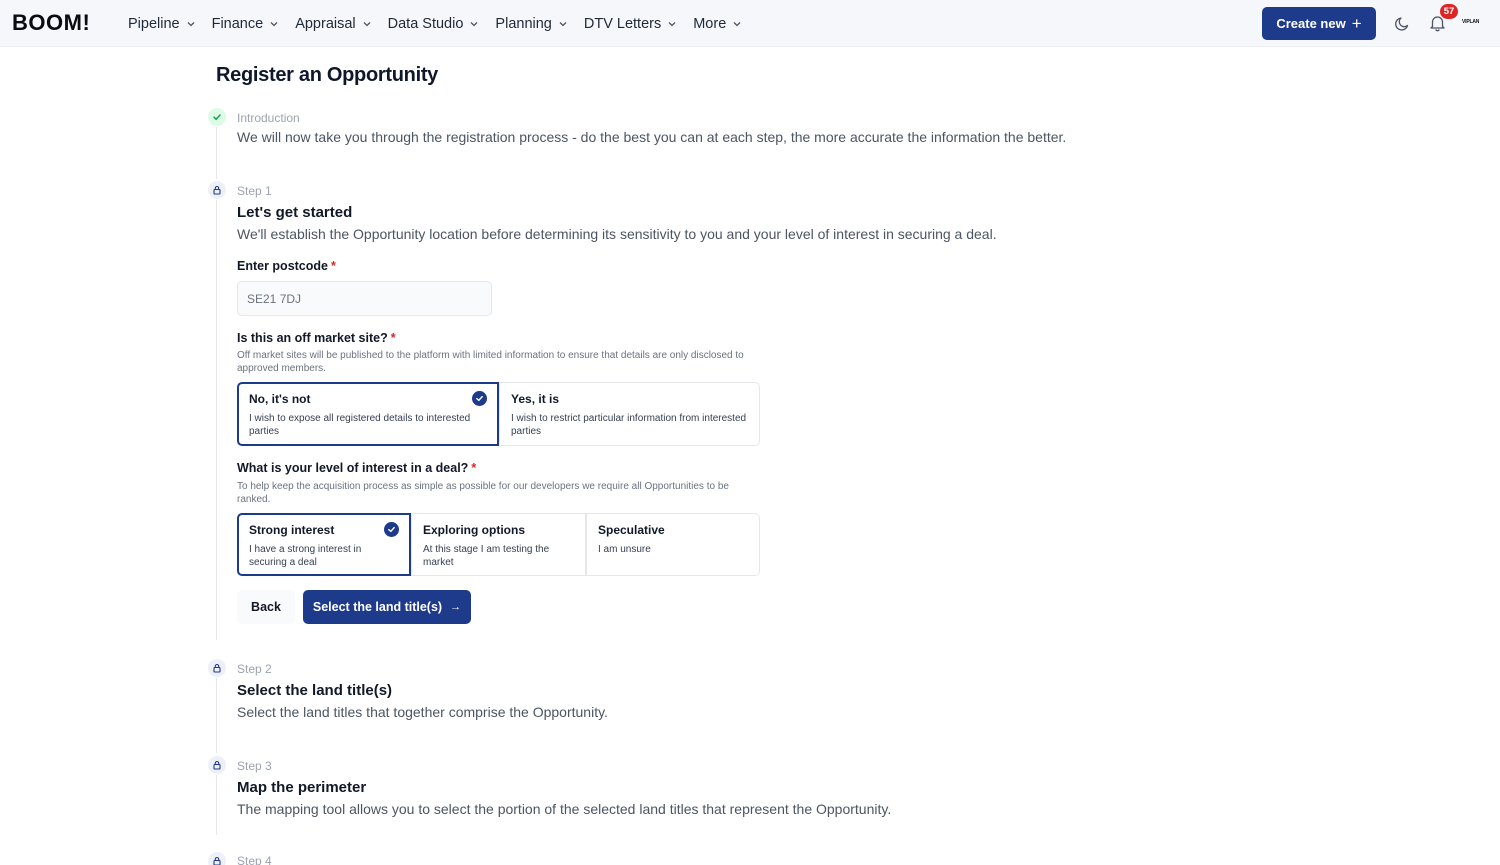 The height and width of the screenshot is (865, 1500). I want to click on option-title: Strong interest, so click(292, 530).